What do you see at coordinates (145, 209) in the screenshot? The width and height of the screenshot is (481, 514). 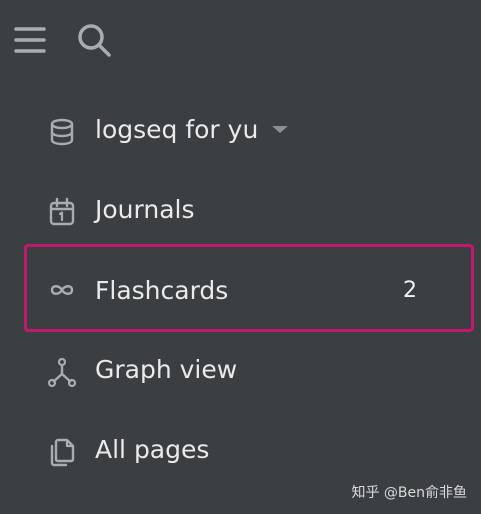 I see `sidebar-item-label: Journals` at bounding box center [145, 209].